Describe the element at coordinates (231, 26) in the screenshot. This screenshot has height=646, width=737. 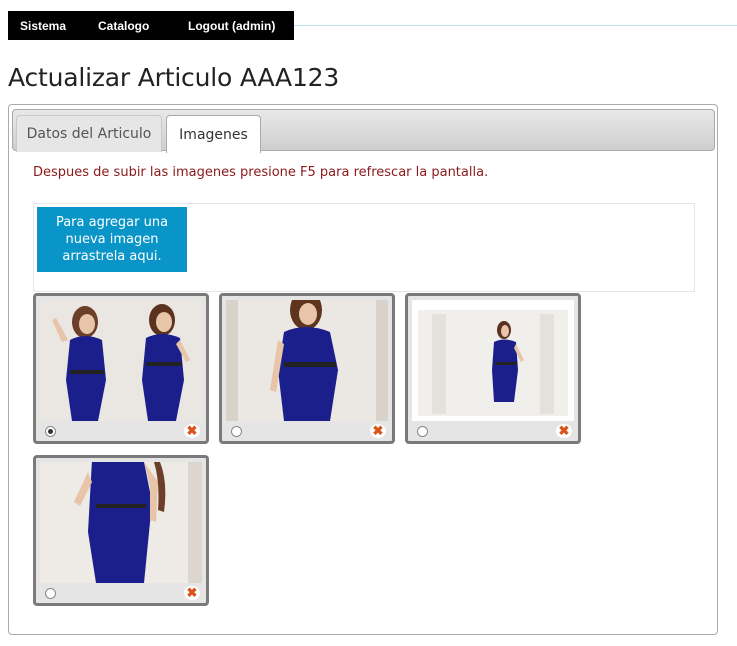
I see `nav-item-logout: Logout (admin)` at that location.